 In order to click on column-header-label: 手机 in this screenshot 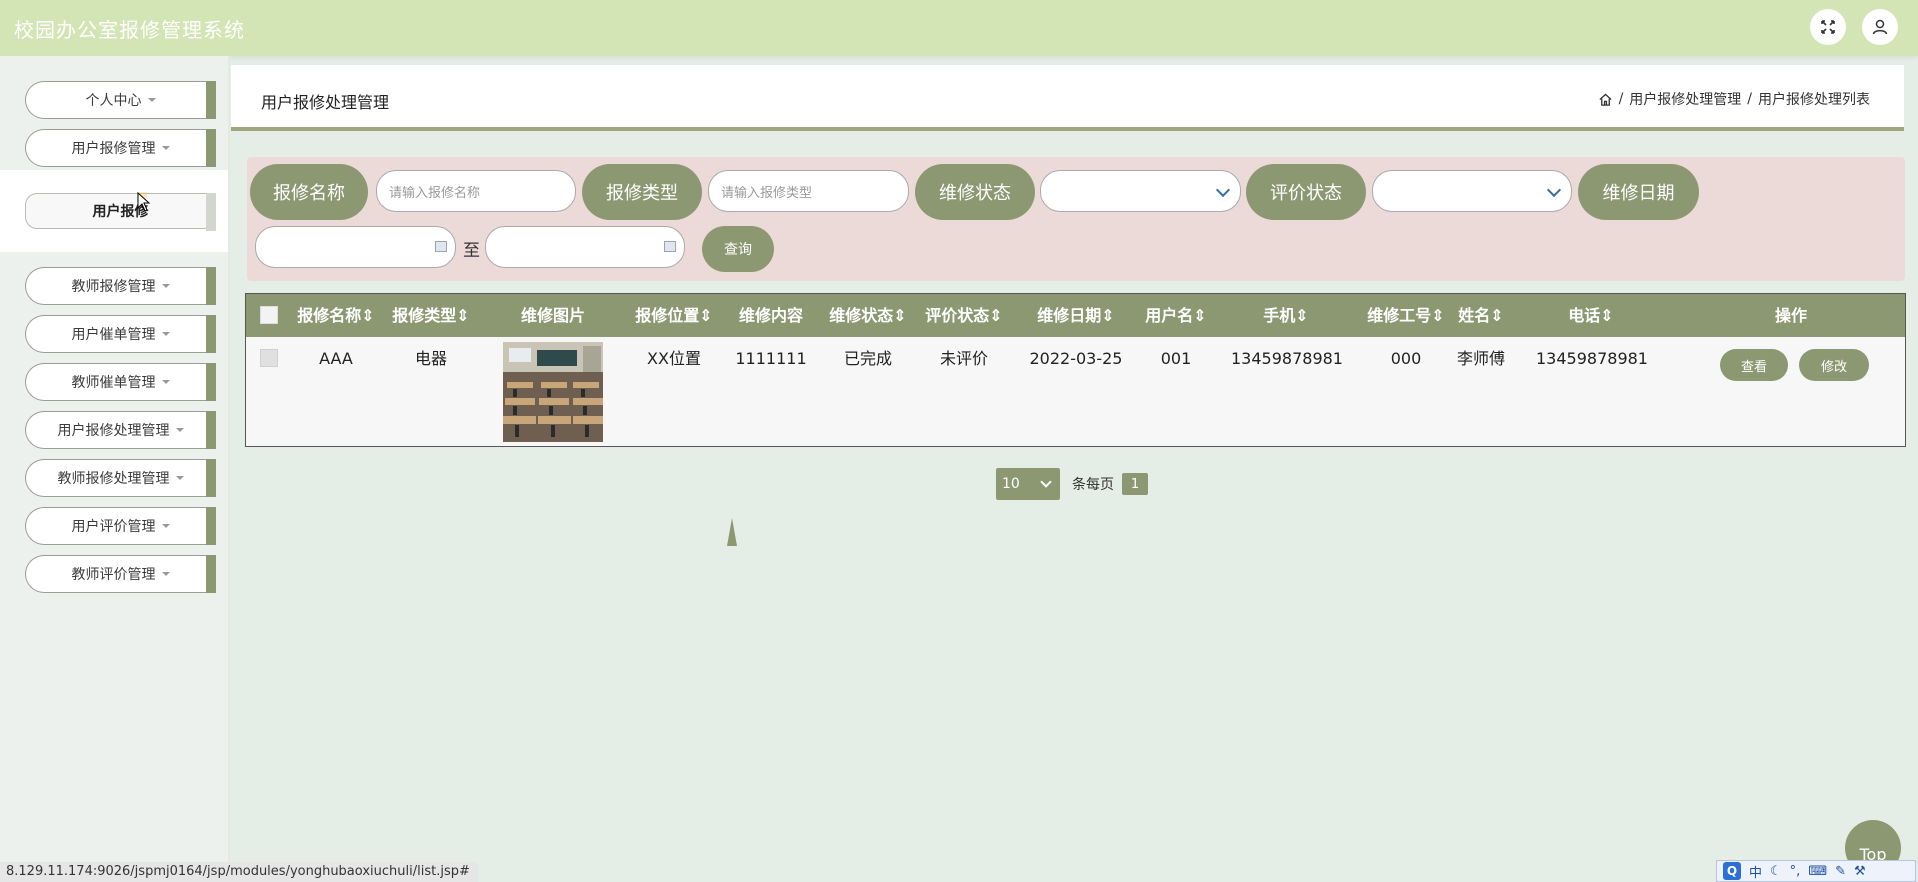, I will do `click(1279, 315)`.